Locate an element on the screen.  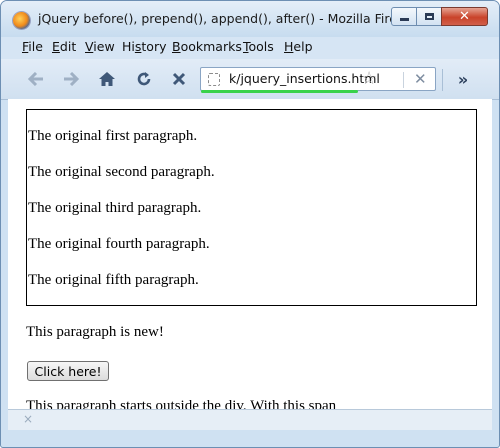
page-icon is located at coordinates (214, 79).